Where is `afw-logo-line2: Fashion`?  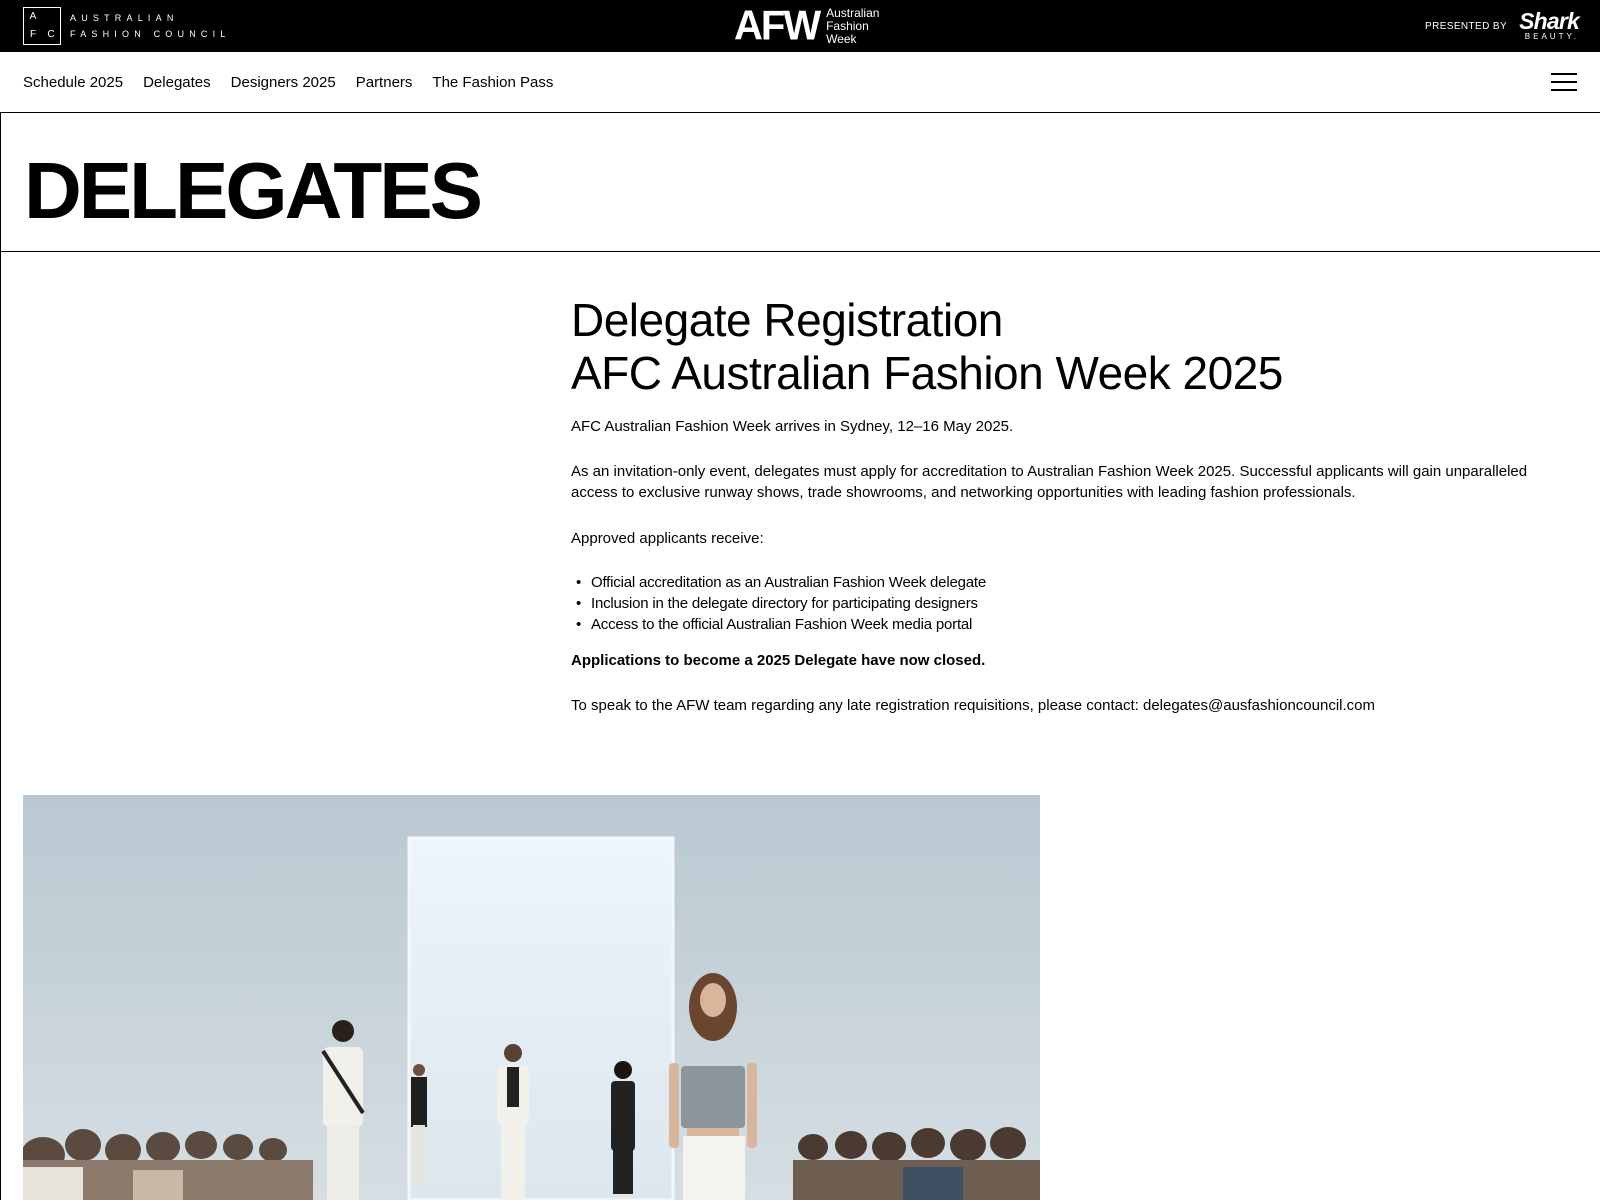 afw-logo-line2: Fashion is located at coordinates (847, 25).